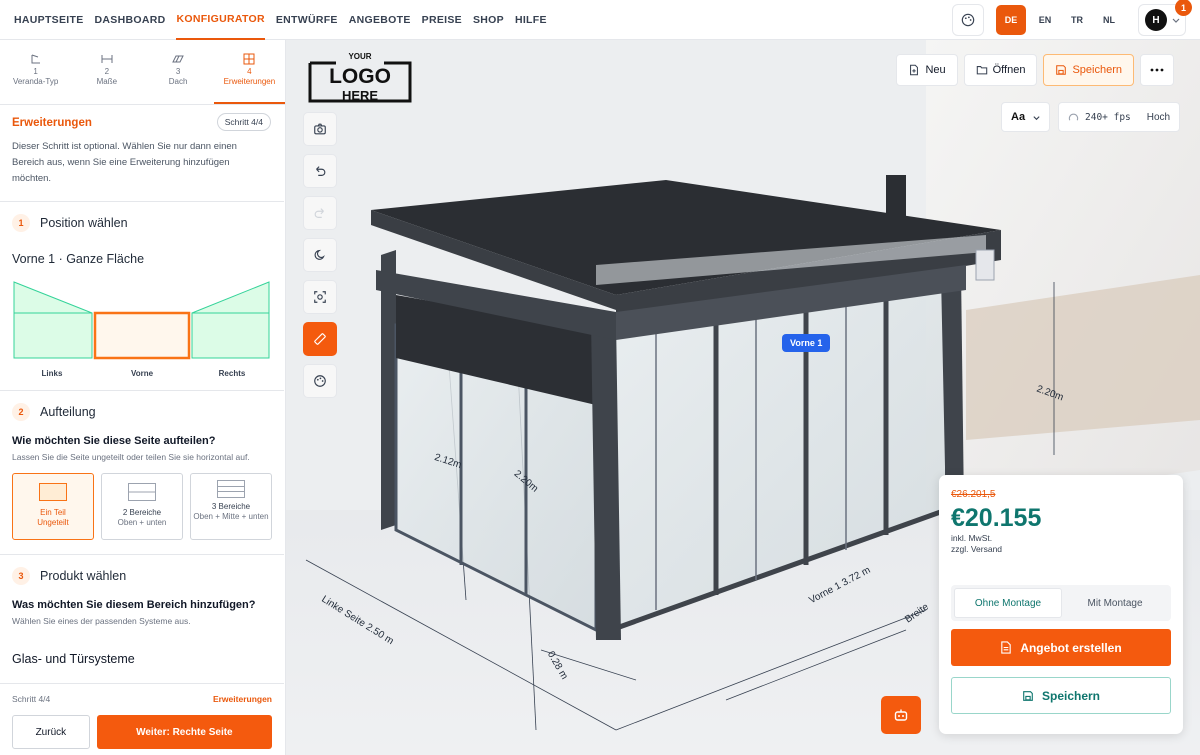  Describe the element at coordinates (51, 732) in the screenshot. I see `back-button: Zurück` at that location.